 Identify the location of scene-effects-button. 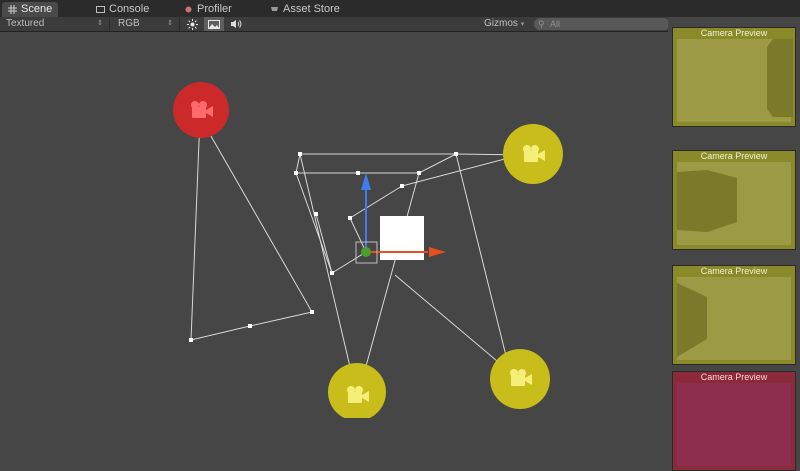
(214, 24).